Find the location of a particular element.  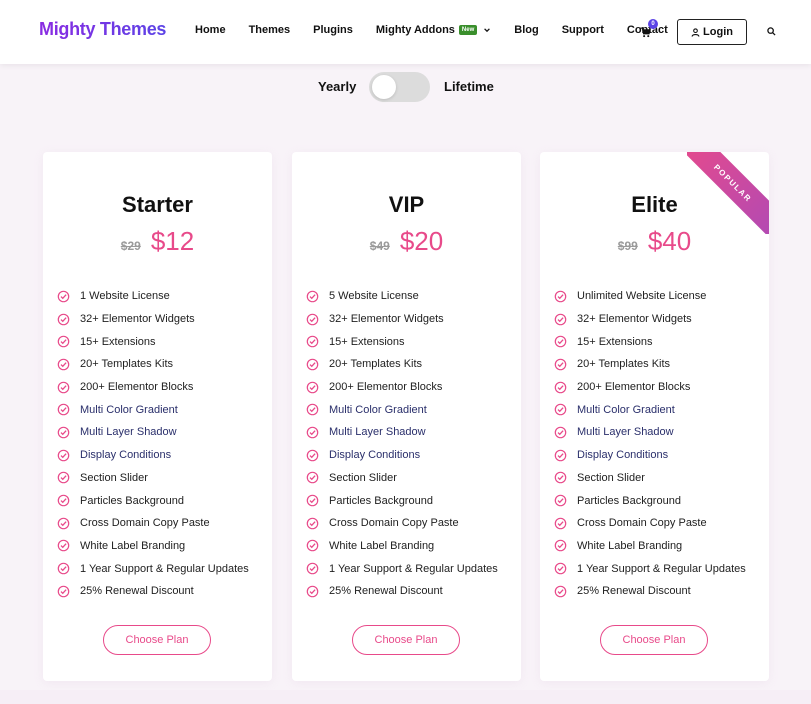

nav-support: Support is located at coordinates (583, 30).